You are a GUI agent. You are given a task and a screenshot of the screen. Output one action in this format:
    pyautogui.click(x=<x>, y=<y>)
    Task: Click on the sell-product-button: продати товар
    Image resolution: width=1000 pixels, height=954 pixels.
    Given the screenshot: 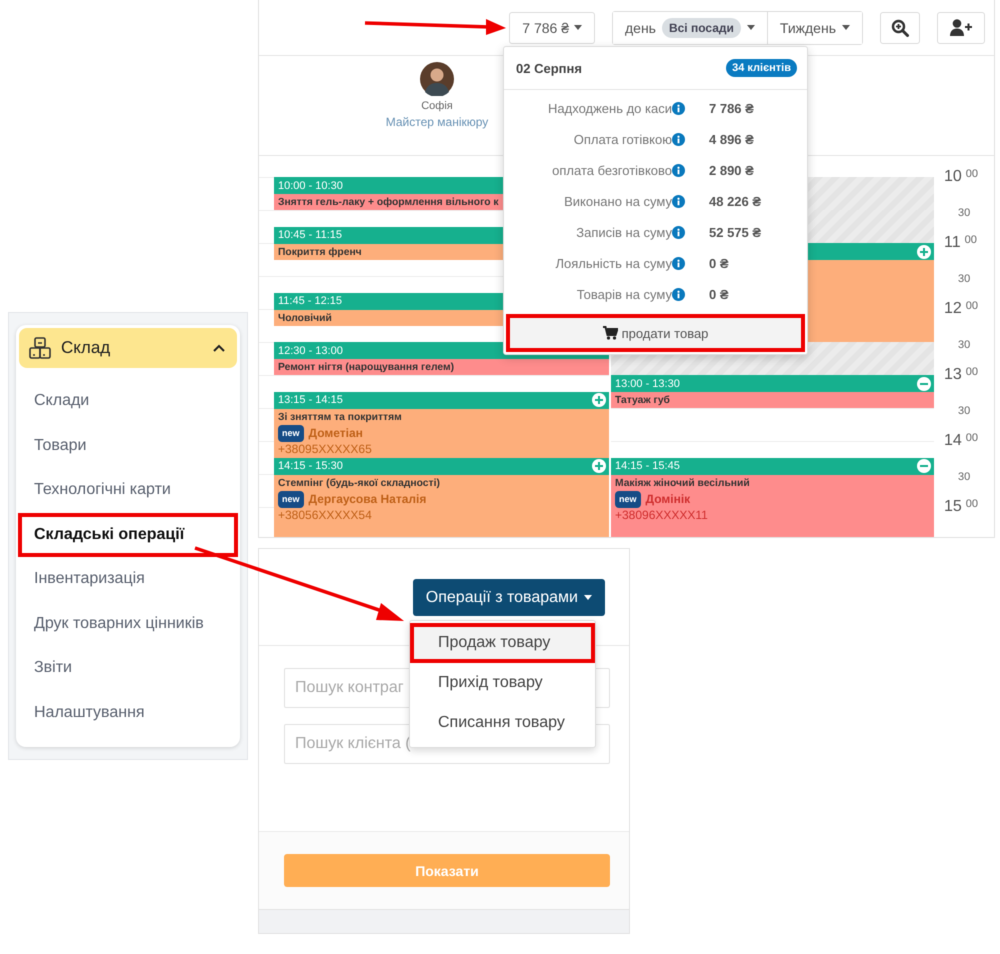 What is the action you would take?
    pyautogui.click(x=655, y=333)
    